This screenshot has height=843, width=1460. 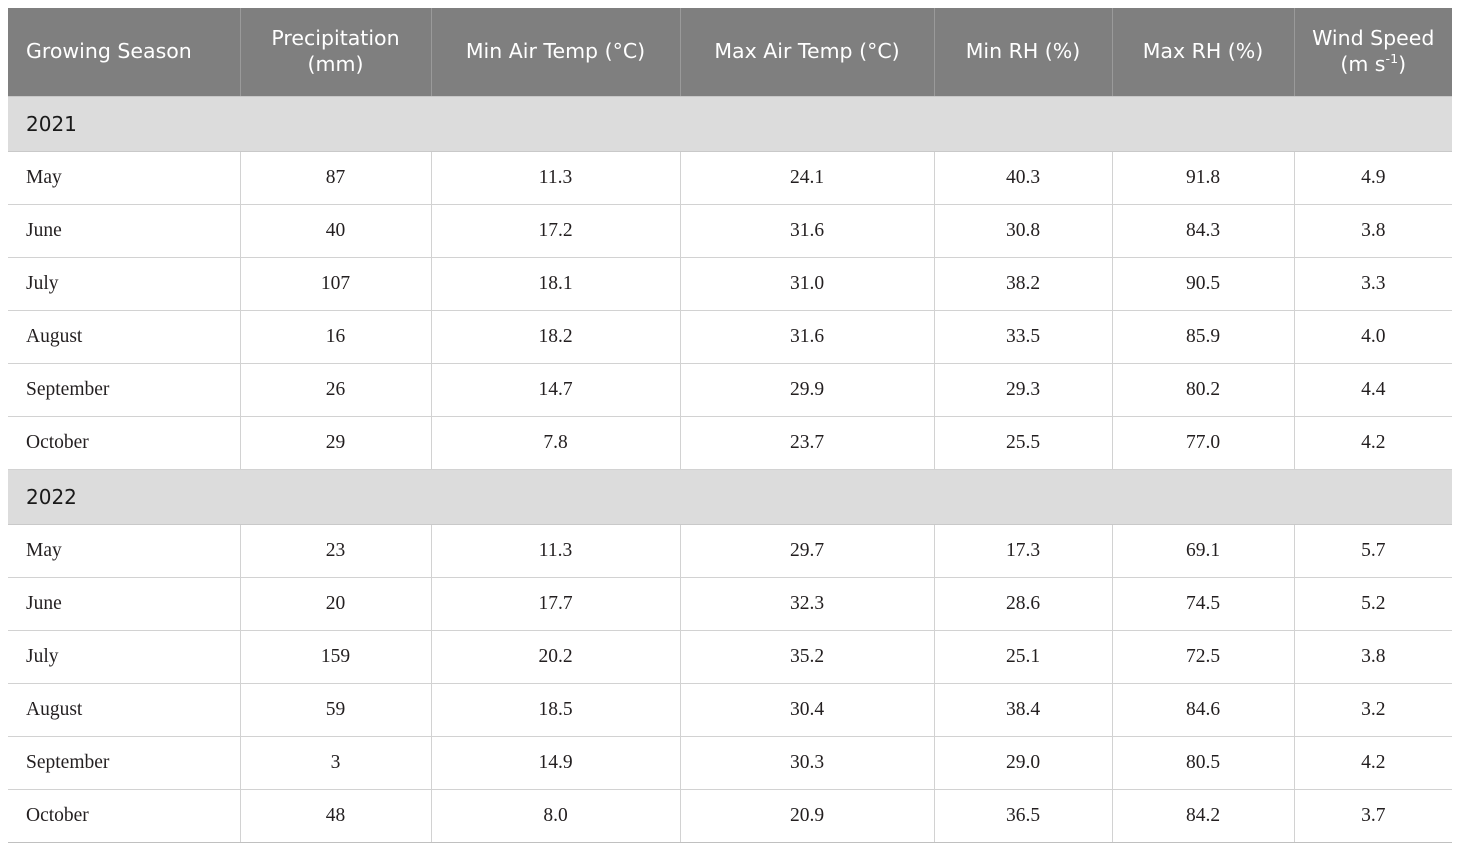 I want to click on cell-max-air-temp: 35.2, so click(x=807, y=657).